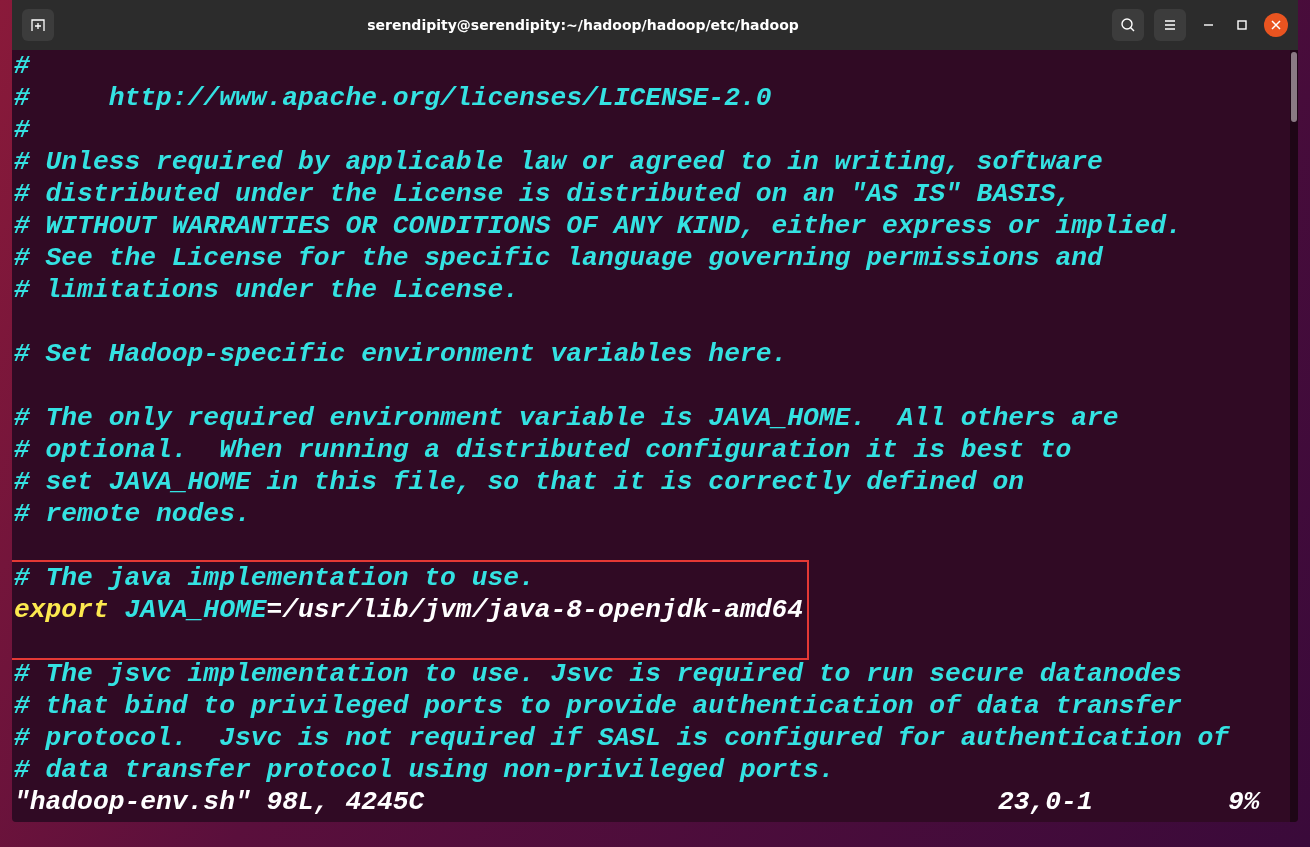 This screenshot has width=1310, height=847. I want to click on new-tab-icon, so click(38, 25).